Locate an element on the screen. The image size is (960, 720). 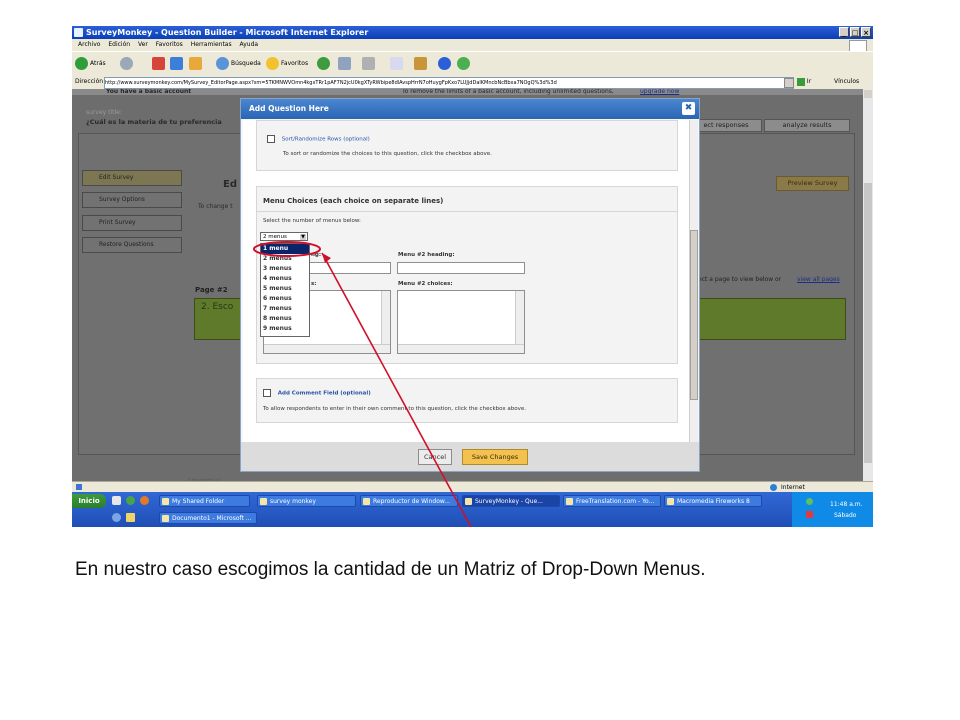
annotation-arrow-line is located at coordinates (396, 390).